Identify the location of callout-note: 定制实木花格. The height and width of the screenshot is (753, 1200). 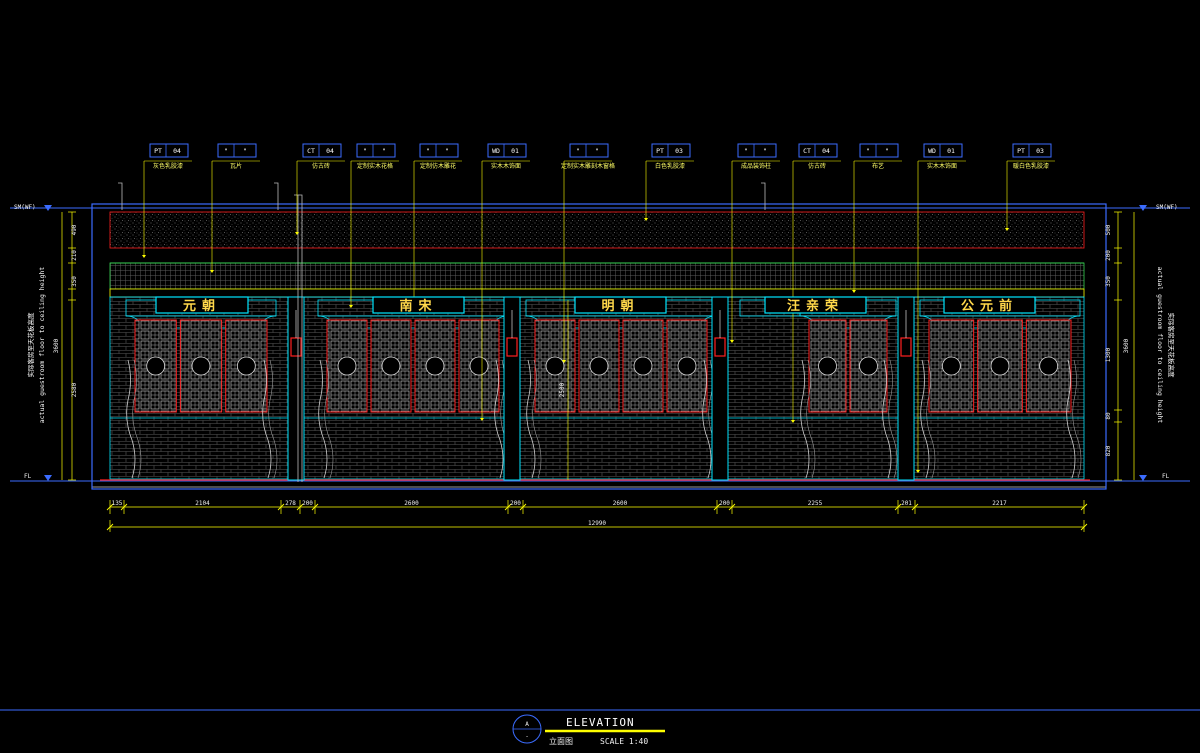
(375, 166).